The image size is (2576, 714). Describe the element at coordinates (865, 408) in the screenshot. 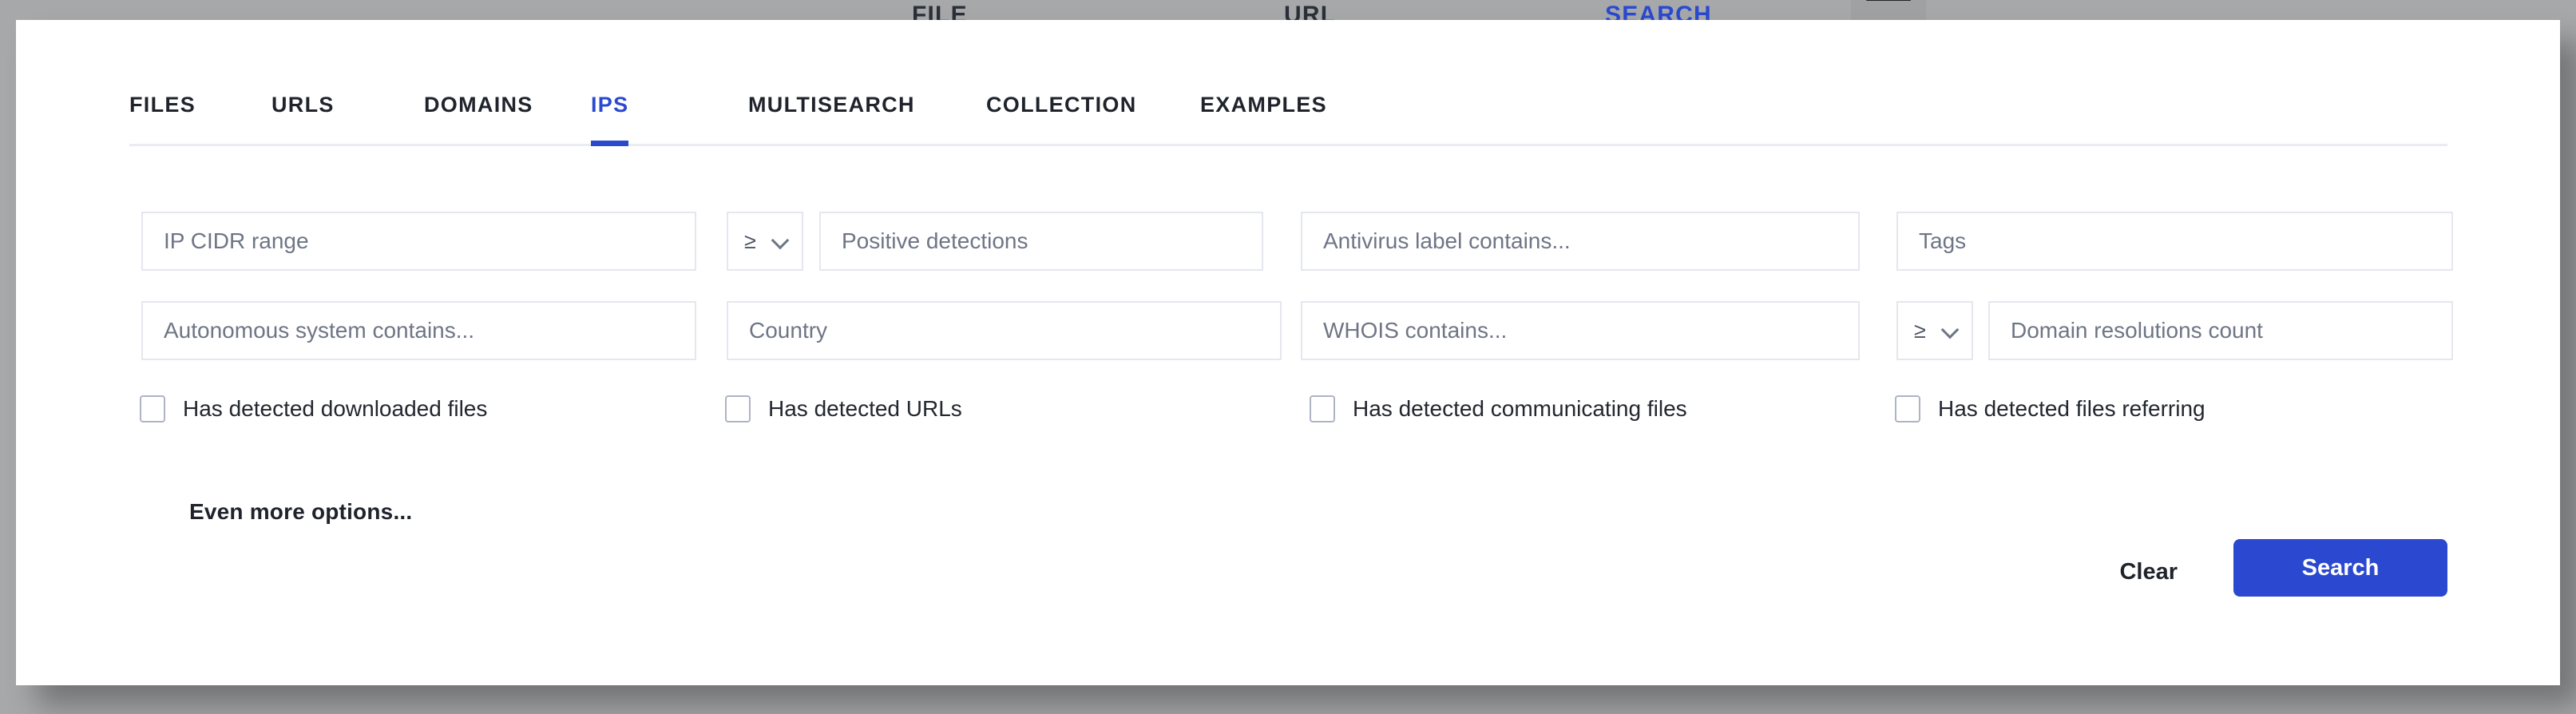

I see `checkbox-label: Has detected URLs` at that location.